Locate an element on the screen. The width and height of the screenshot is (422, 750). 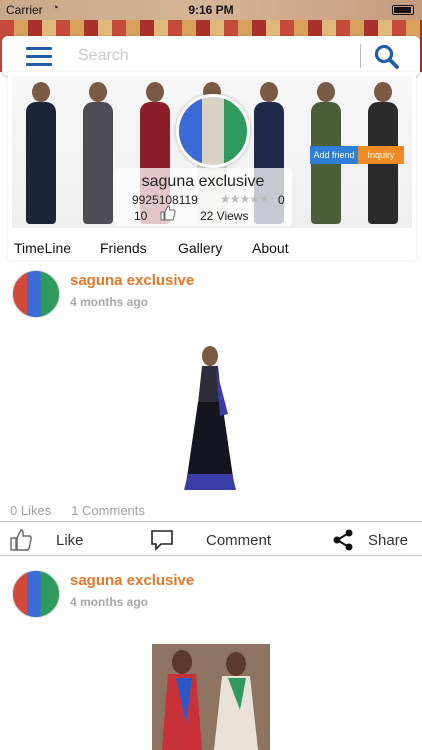
menu-icon is located at coordinates (39, 56).